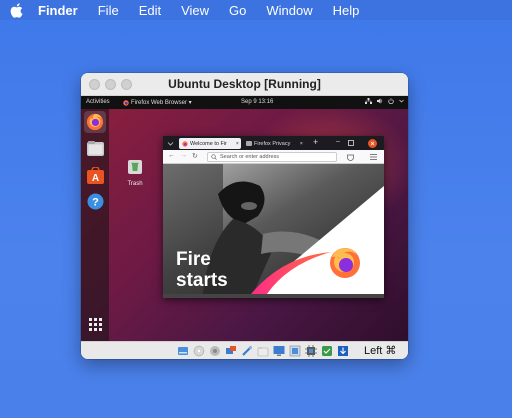 The image size is (512, 418). I want to click on app-menu: Firefox Web Browser ▾, so click(157, 102).